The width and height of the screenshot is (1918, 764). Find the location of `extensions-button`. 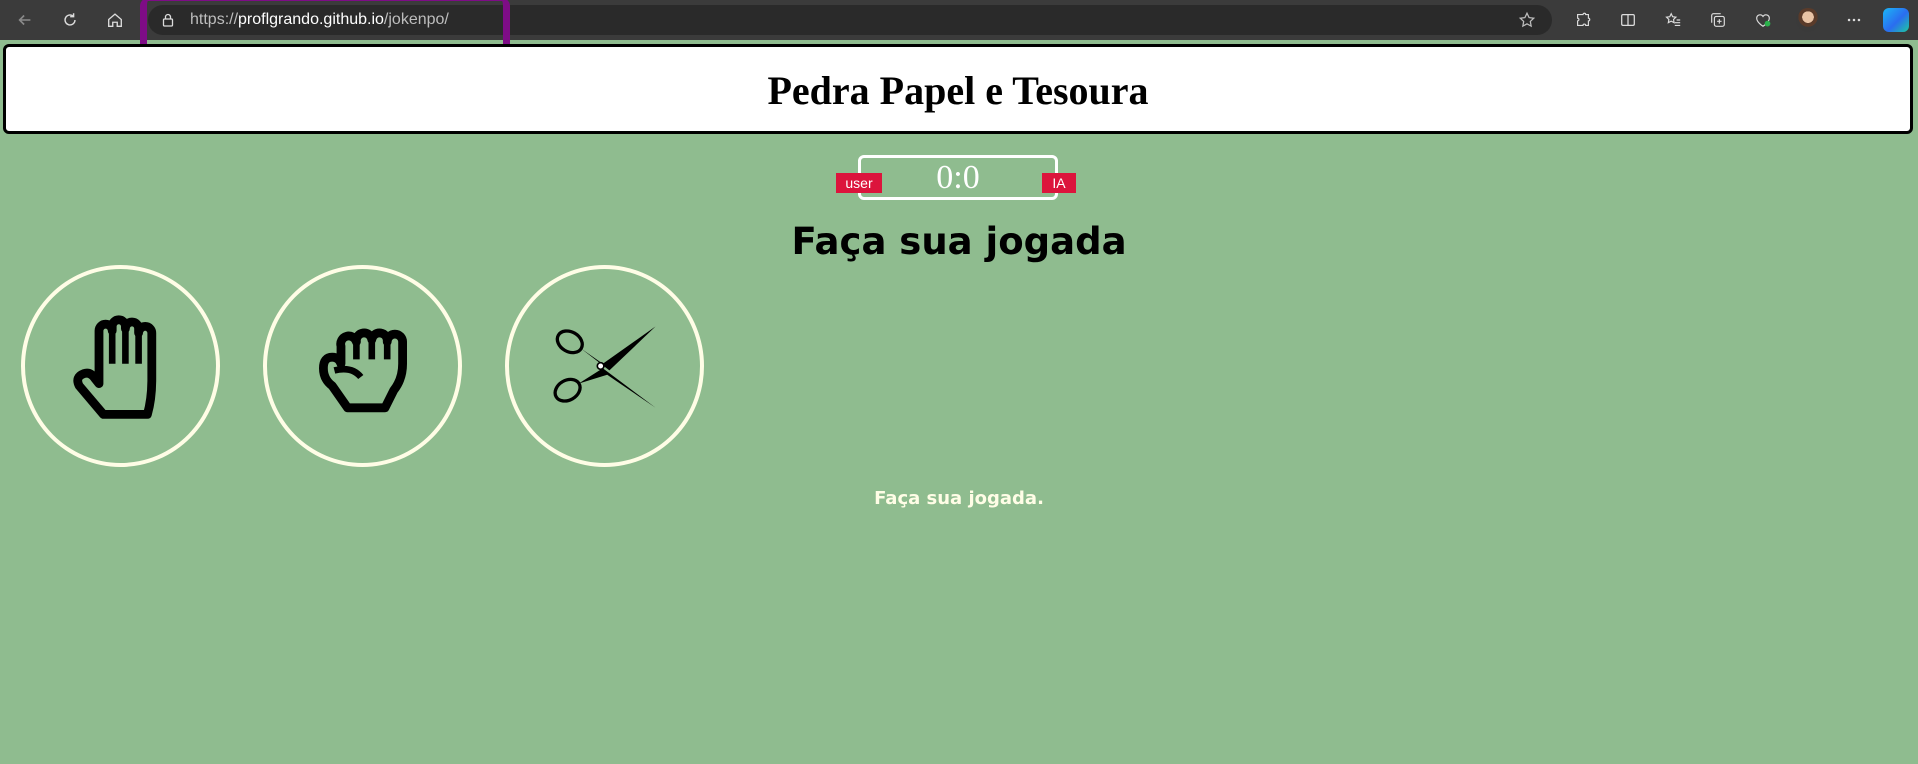

extensions-button is located at coordinates (1583, 20).